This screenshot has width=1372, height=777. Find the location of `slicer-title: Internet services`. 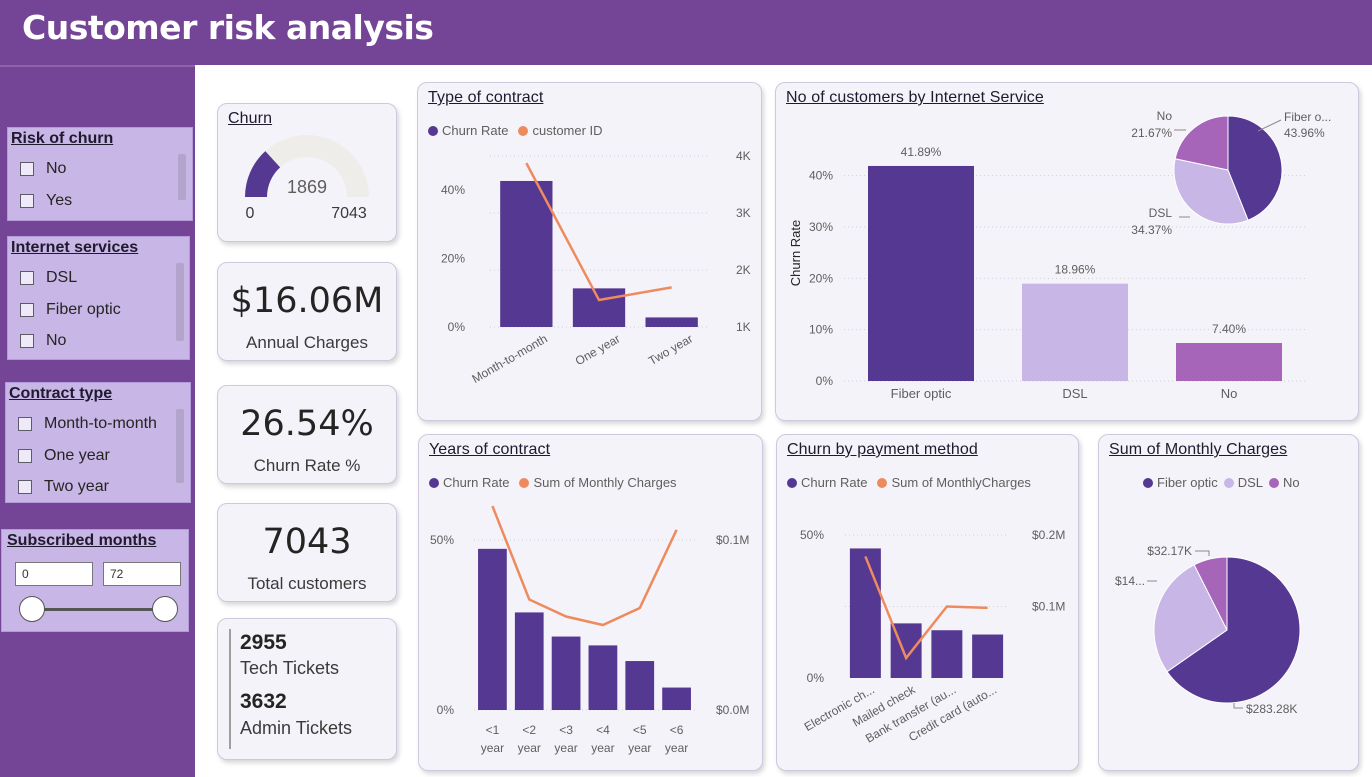

slicer-title: Internet services is located at coordinates (75, 247).